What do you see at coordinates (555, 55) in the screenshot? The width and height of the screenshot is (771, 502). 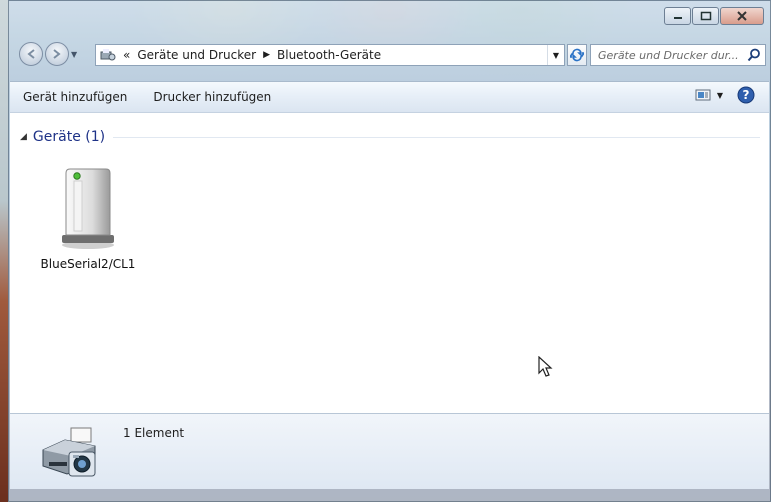 I see `address-dropdown-button: ▼` at bounding box center [555, 55].